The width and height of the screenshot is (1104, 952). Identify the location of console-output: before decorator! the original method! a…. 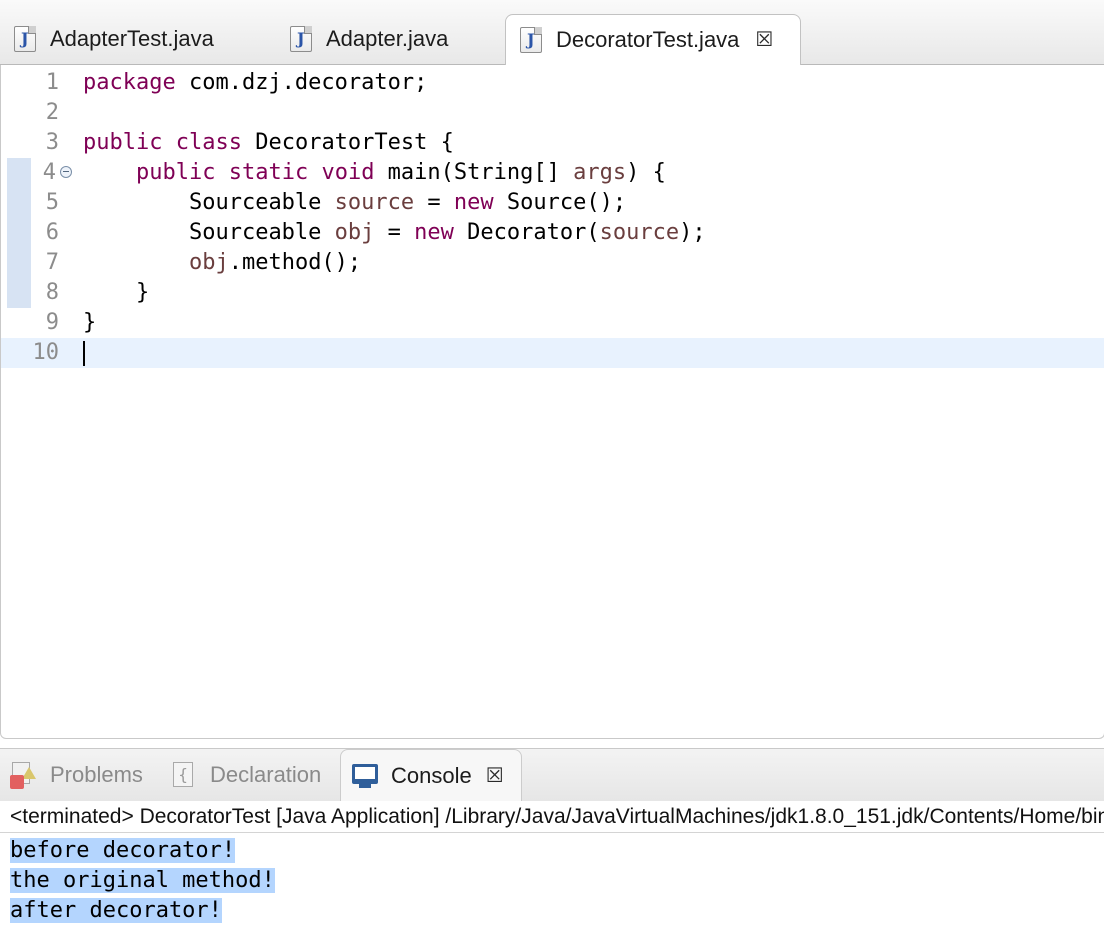
(552, 893).